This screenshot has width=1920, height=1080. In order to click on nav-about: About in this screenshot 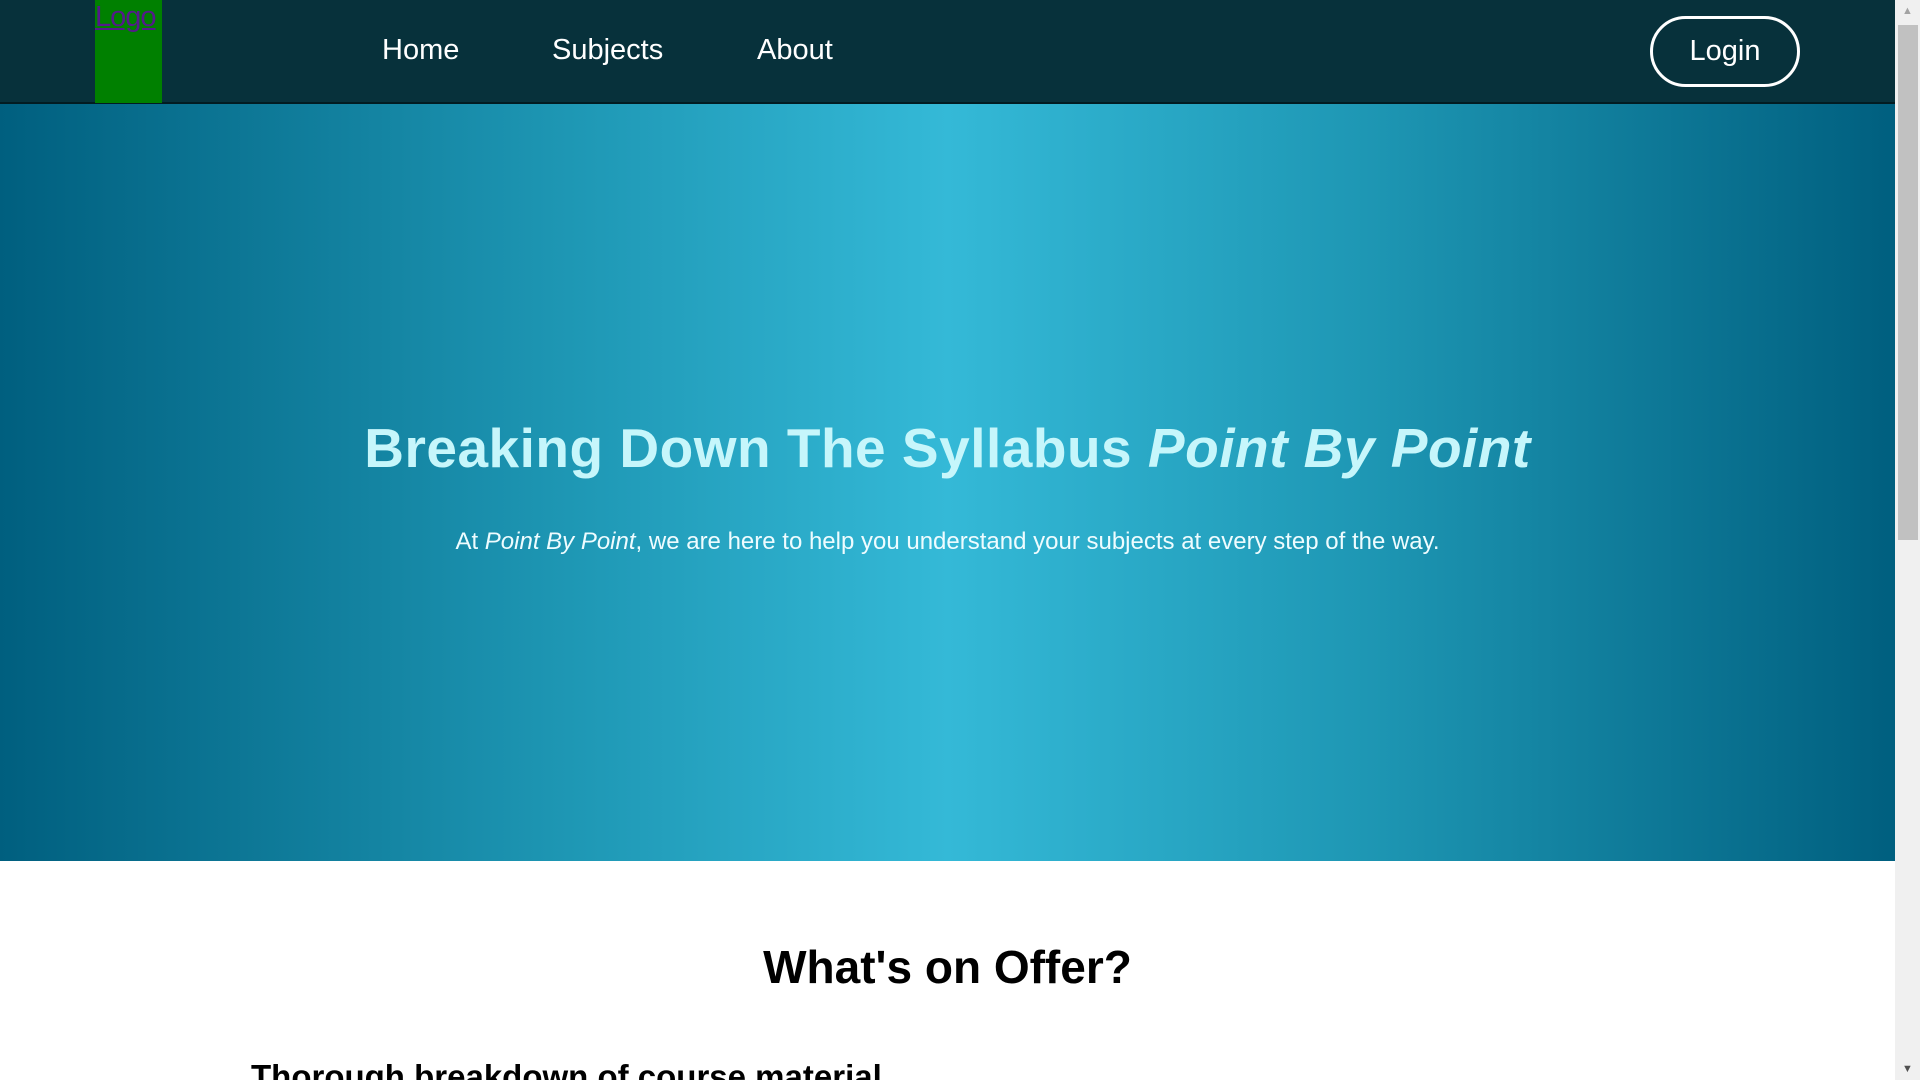, I will do `click(795, 50)`.